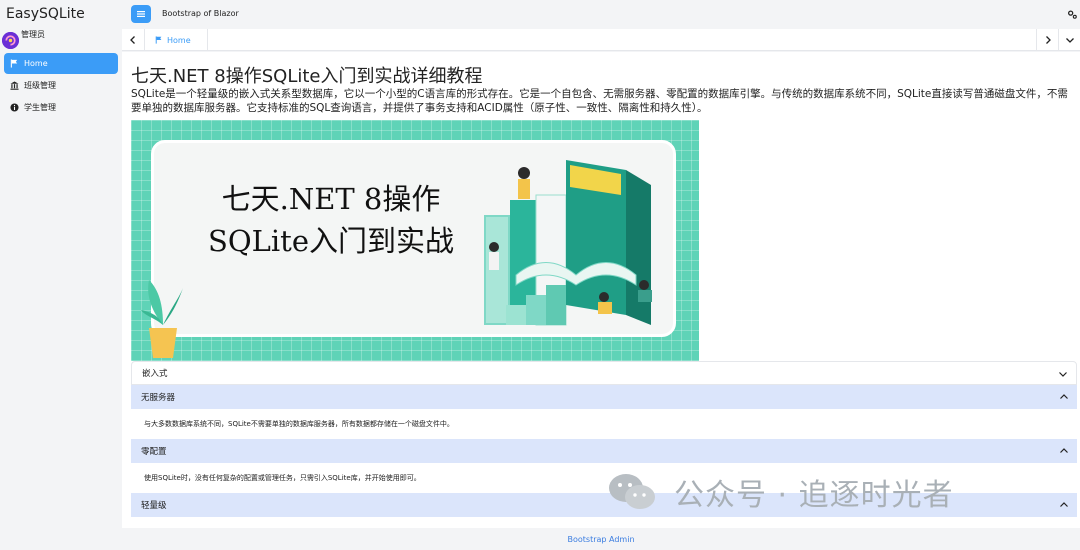  Describe the element at coordinates (45, 14) in the screenshot. I see `brand-title: EasySQLite` at that location.